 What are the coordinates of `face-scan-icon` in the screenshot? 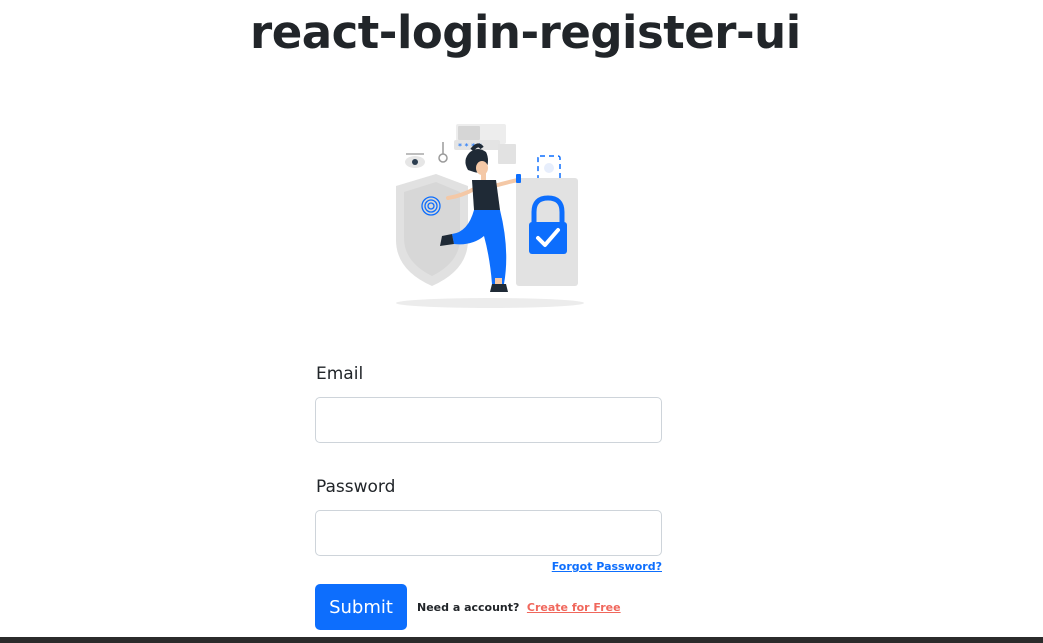 It's located at (549, 168).